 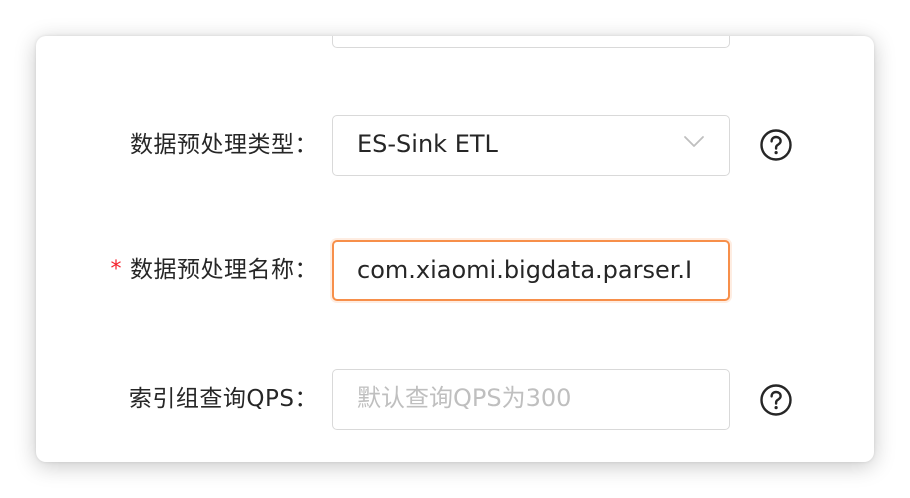 I want to click on preprocess-name-input: com.xiaomi.bigdata.parser.I, so click(x=531, y=270).